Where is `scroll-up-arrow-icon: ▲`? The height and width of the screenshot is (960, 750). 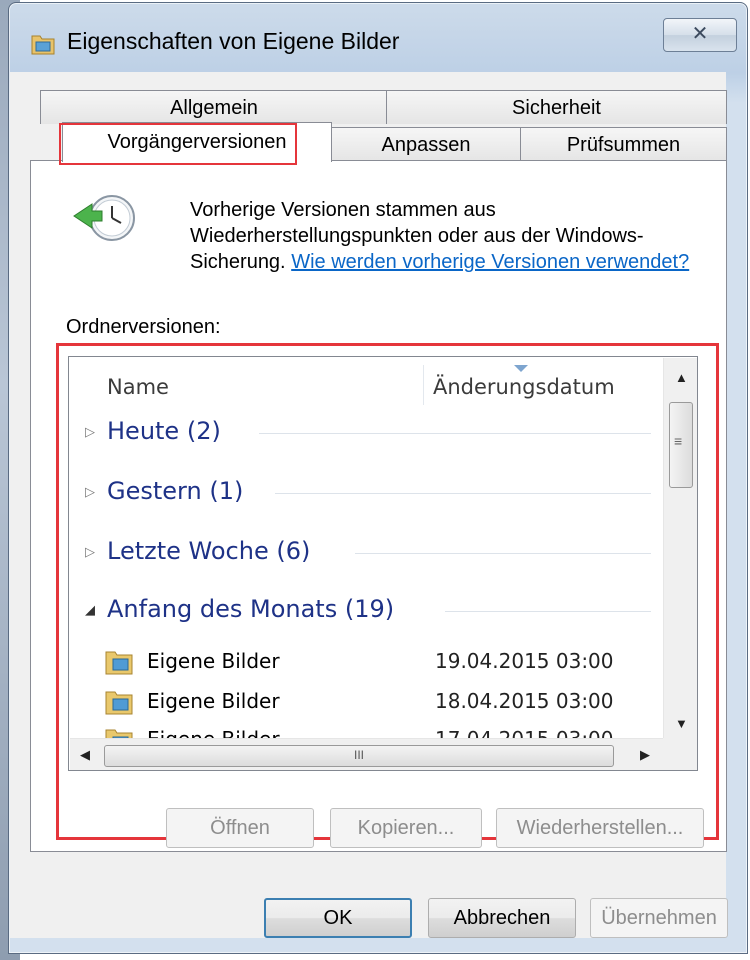 scroll-up-arrow-icon: ▲ is located at coordinates (681, 377).